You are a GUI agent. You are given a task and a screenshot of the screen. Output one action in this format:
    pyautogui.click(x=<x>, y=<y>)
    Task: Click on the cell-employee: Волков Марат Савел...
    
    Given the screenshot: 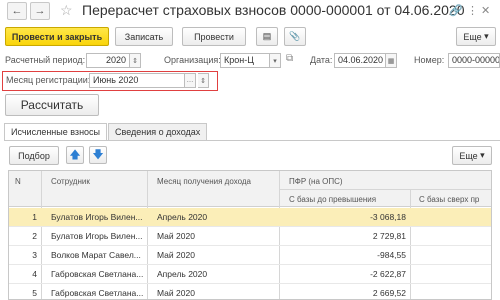 What is the action you would take?
    pyautogui.click(x=96, y=255)
    